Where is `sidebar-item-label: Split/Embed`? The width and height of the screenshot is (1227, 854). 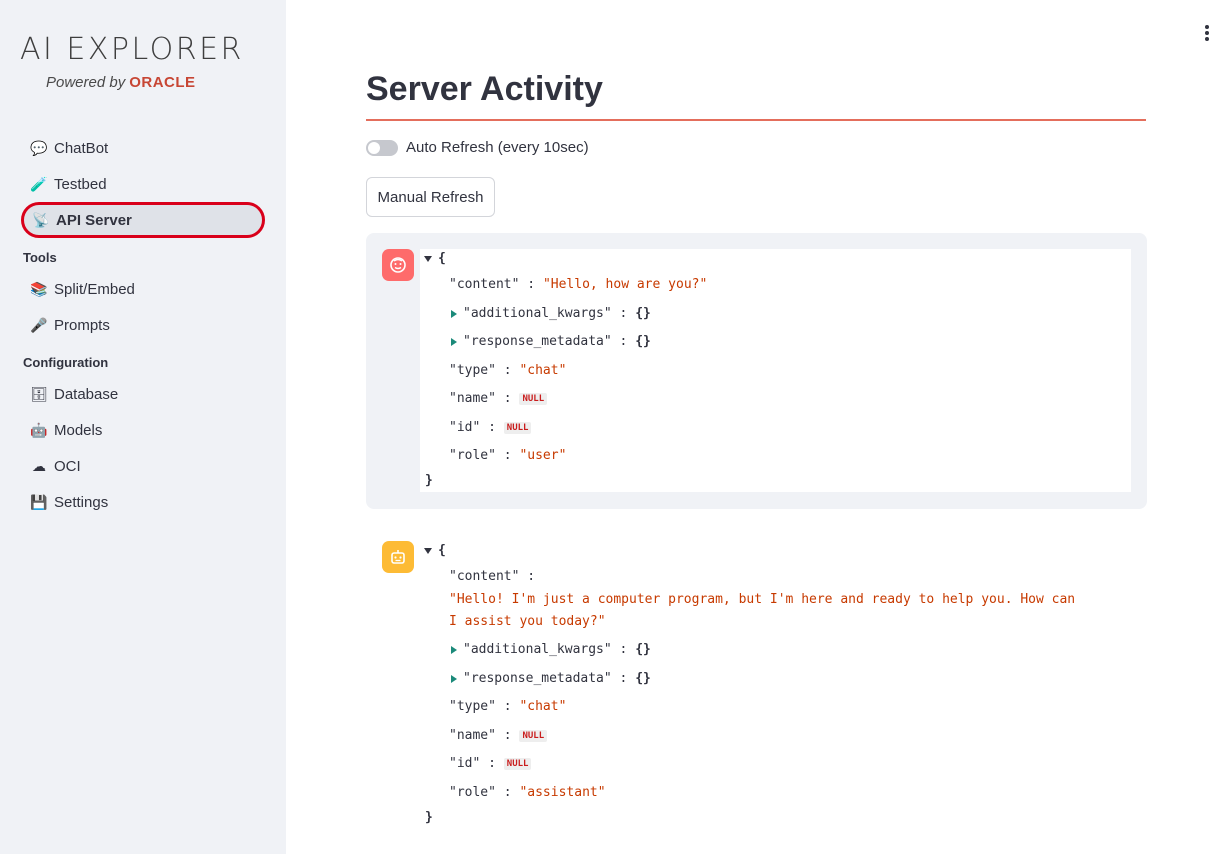
sidebar-item-label: Split/Embed is located at coordinates (94, 289).